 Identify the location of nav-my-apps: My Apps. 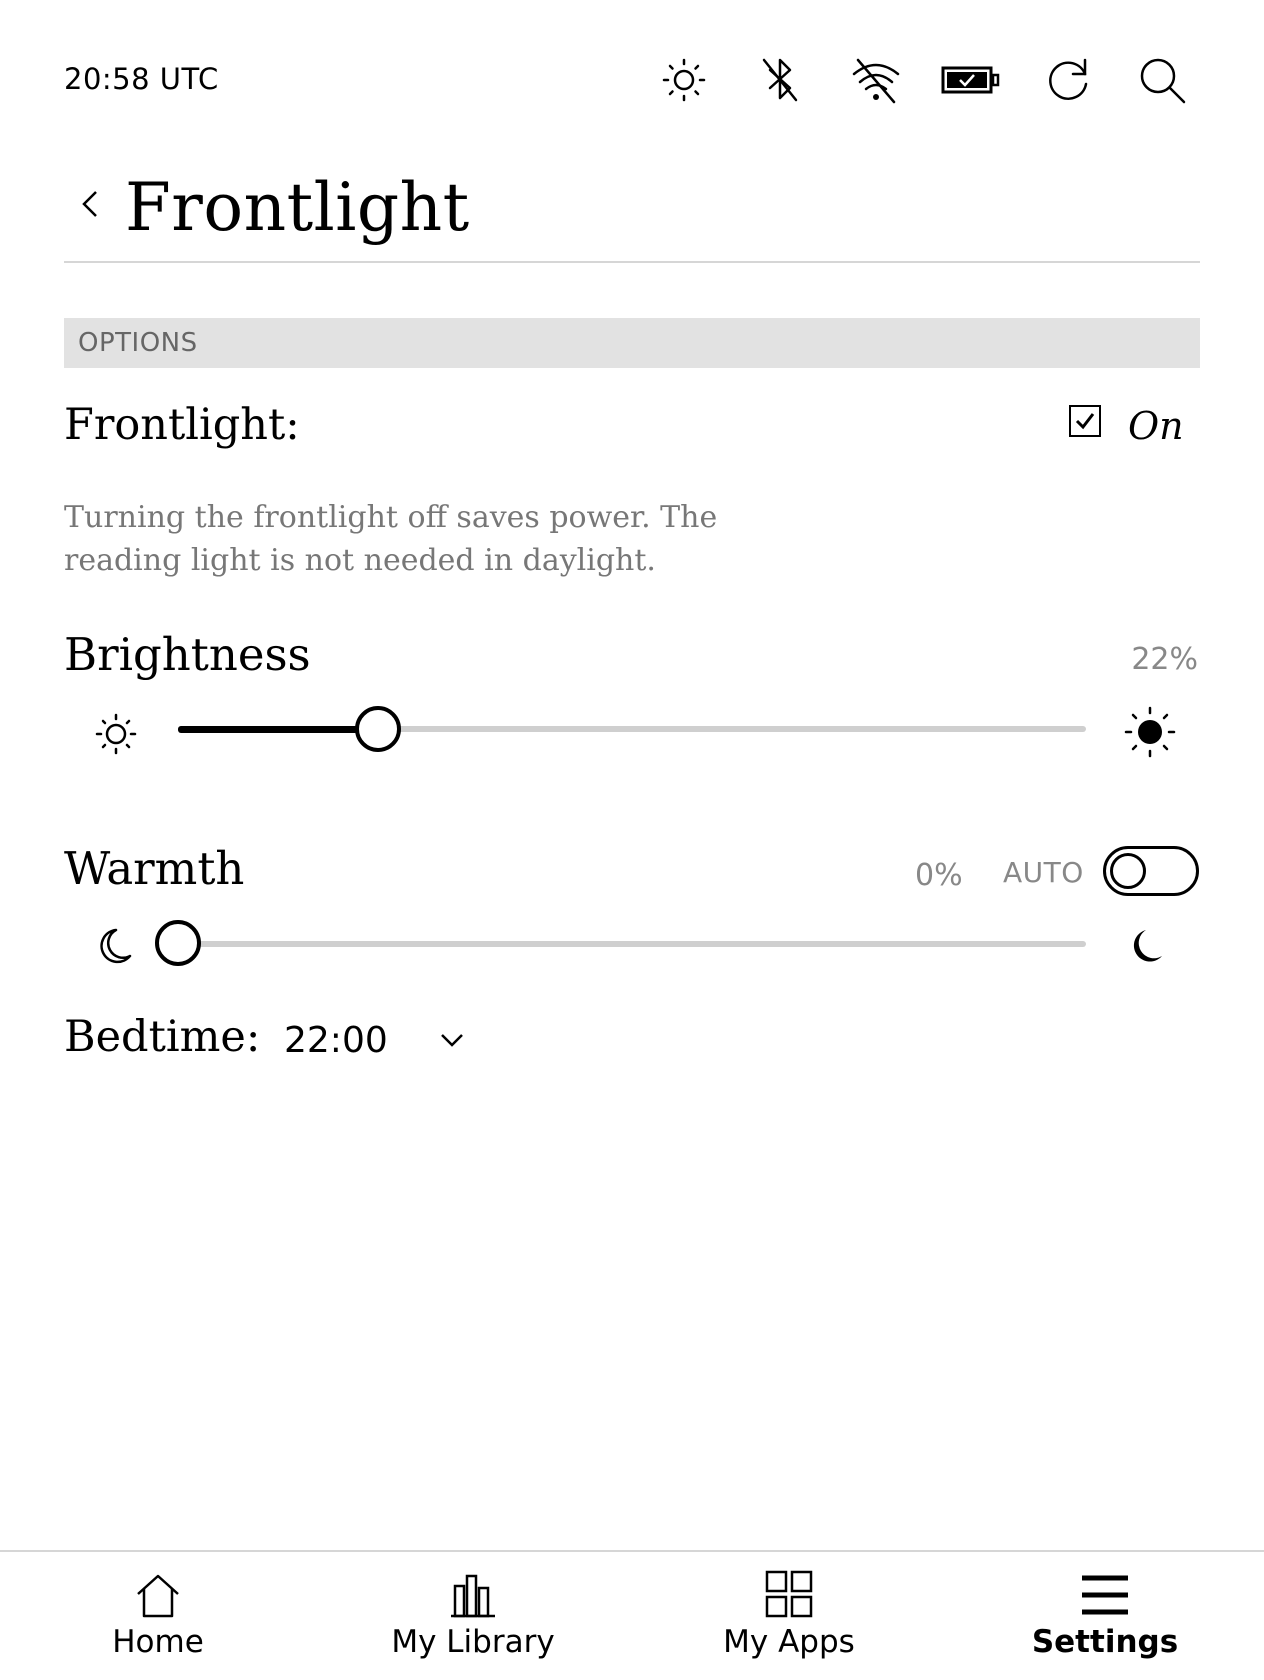
(789, 1615).